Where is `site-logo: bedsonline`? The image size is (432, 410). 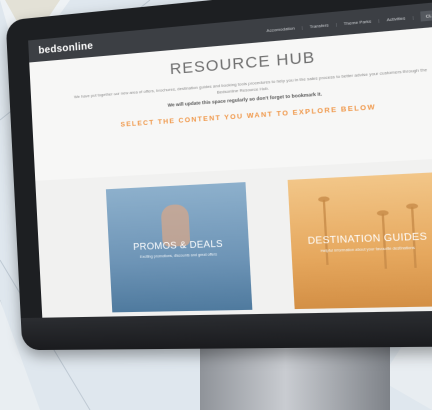
site-logo: bedsonline is located at coordinates (65, 48).